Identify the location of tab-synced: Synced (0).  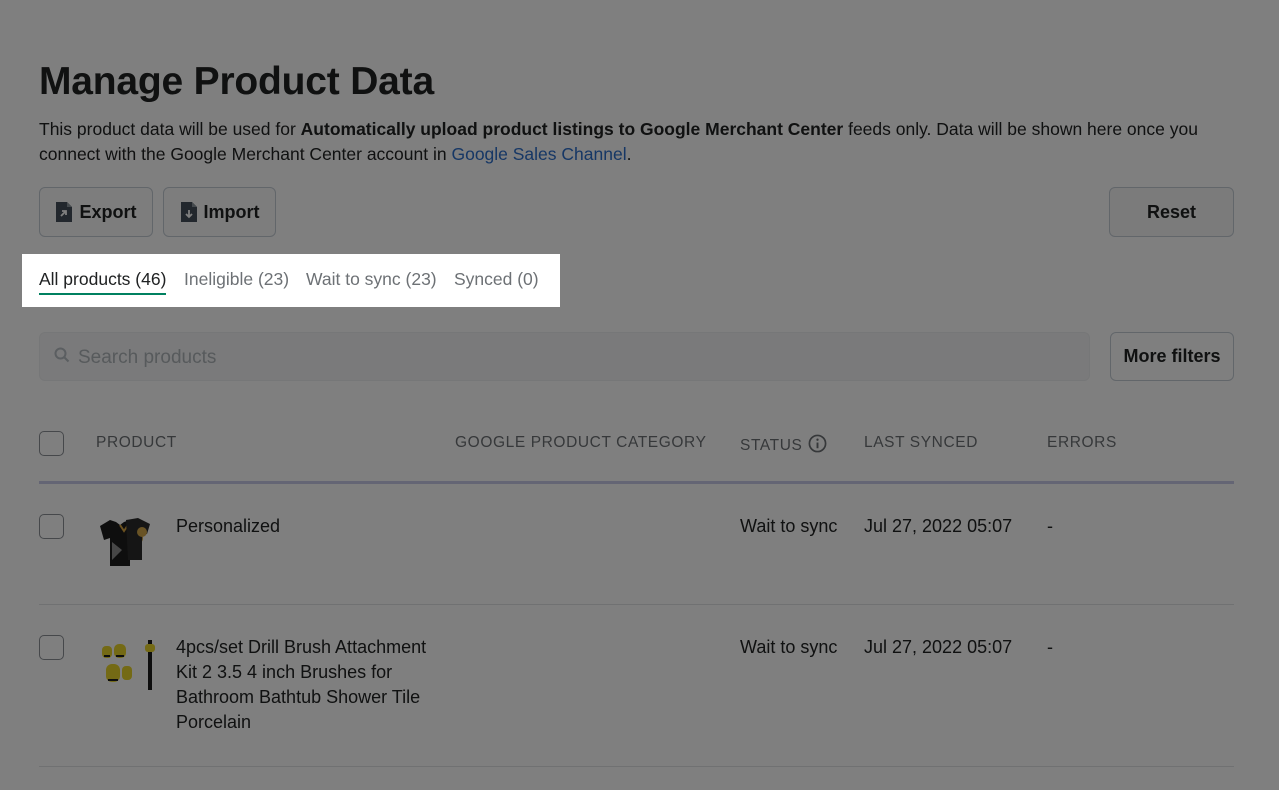
(496, 279).